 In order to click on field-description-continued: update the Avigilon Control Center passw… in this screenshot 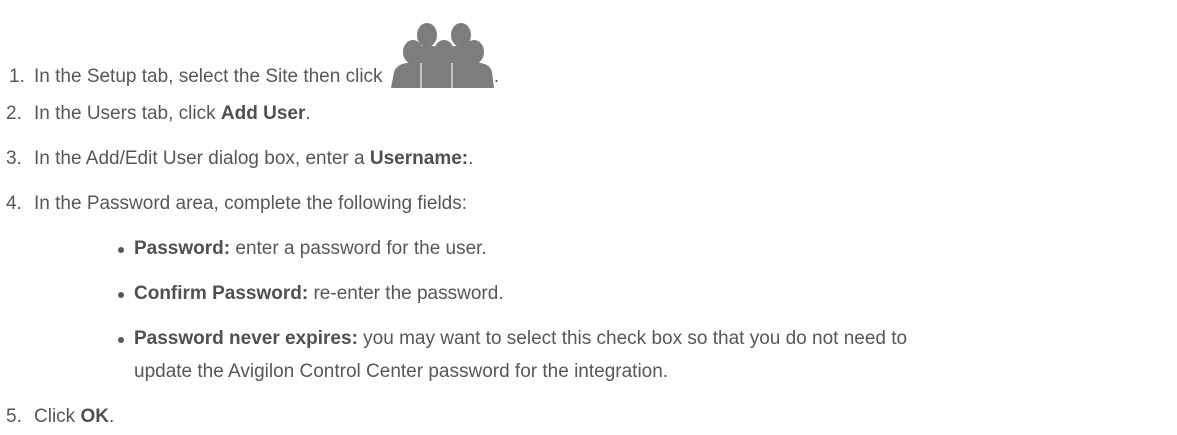, I will do `click(401, 371)`.